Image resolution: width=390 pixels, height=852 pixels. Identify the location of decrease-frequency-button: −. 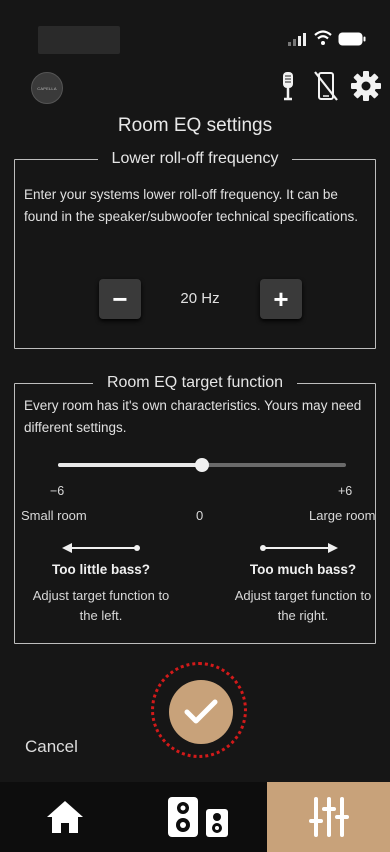
(120, 299).